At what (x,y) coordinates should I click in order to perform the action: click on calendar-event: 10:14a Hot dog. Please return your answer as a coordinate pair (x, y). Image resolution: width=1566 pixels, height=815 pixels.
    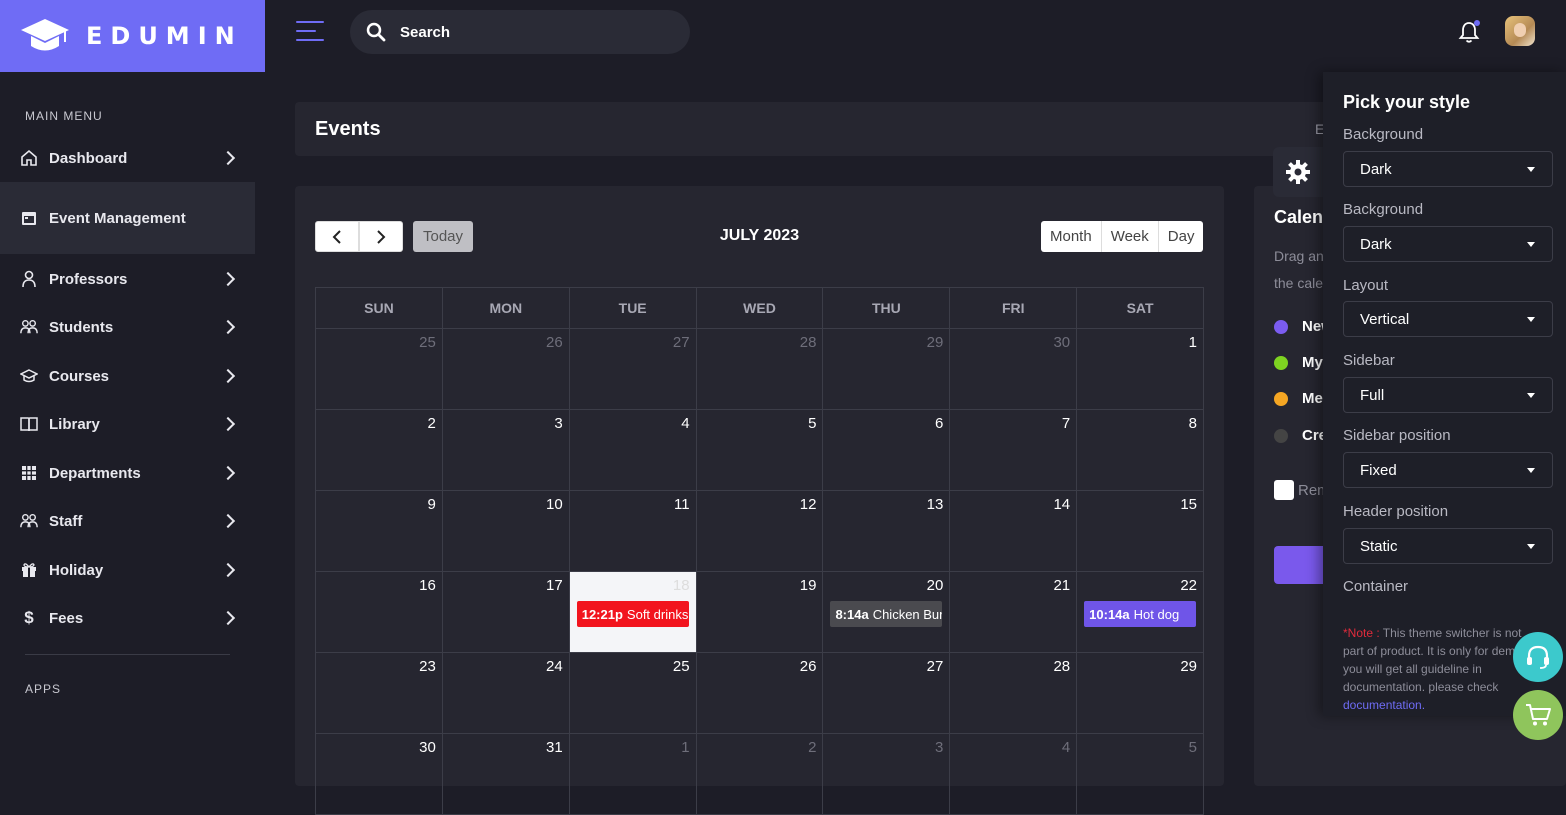
    Looking at the image, I should click on (1140, 614).